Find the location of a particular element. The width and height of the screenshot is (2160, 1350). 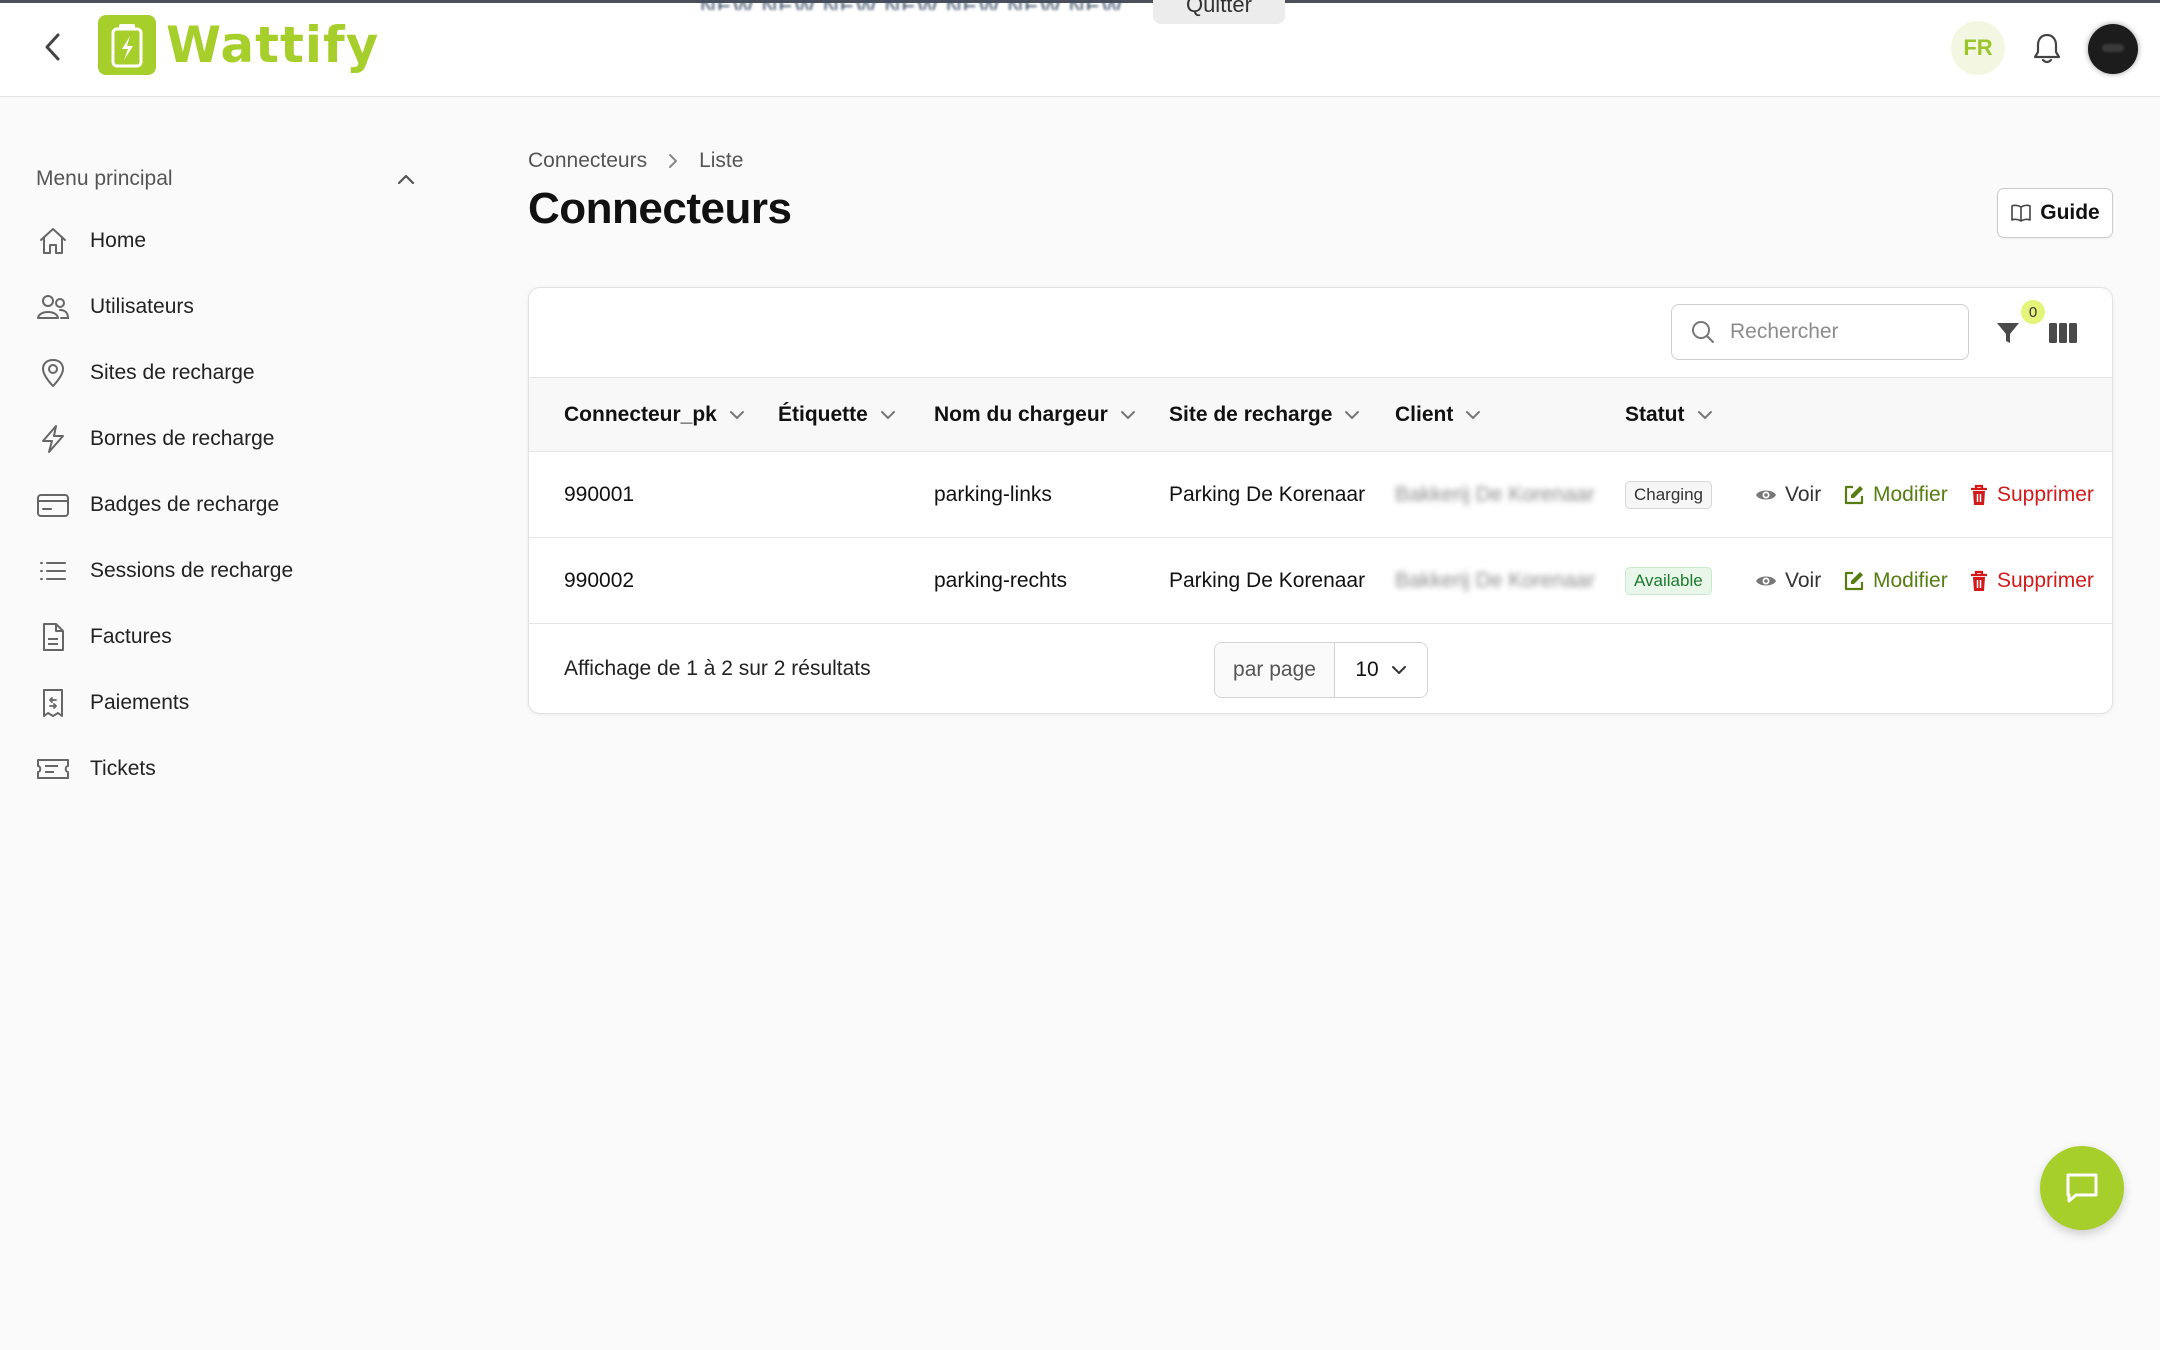

search-input is located at coordinates (1840, 332).